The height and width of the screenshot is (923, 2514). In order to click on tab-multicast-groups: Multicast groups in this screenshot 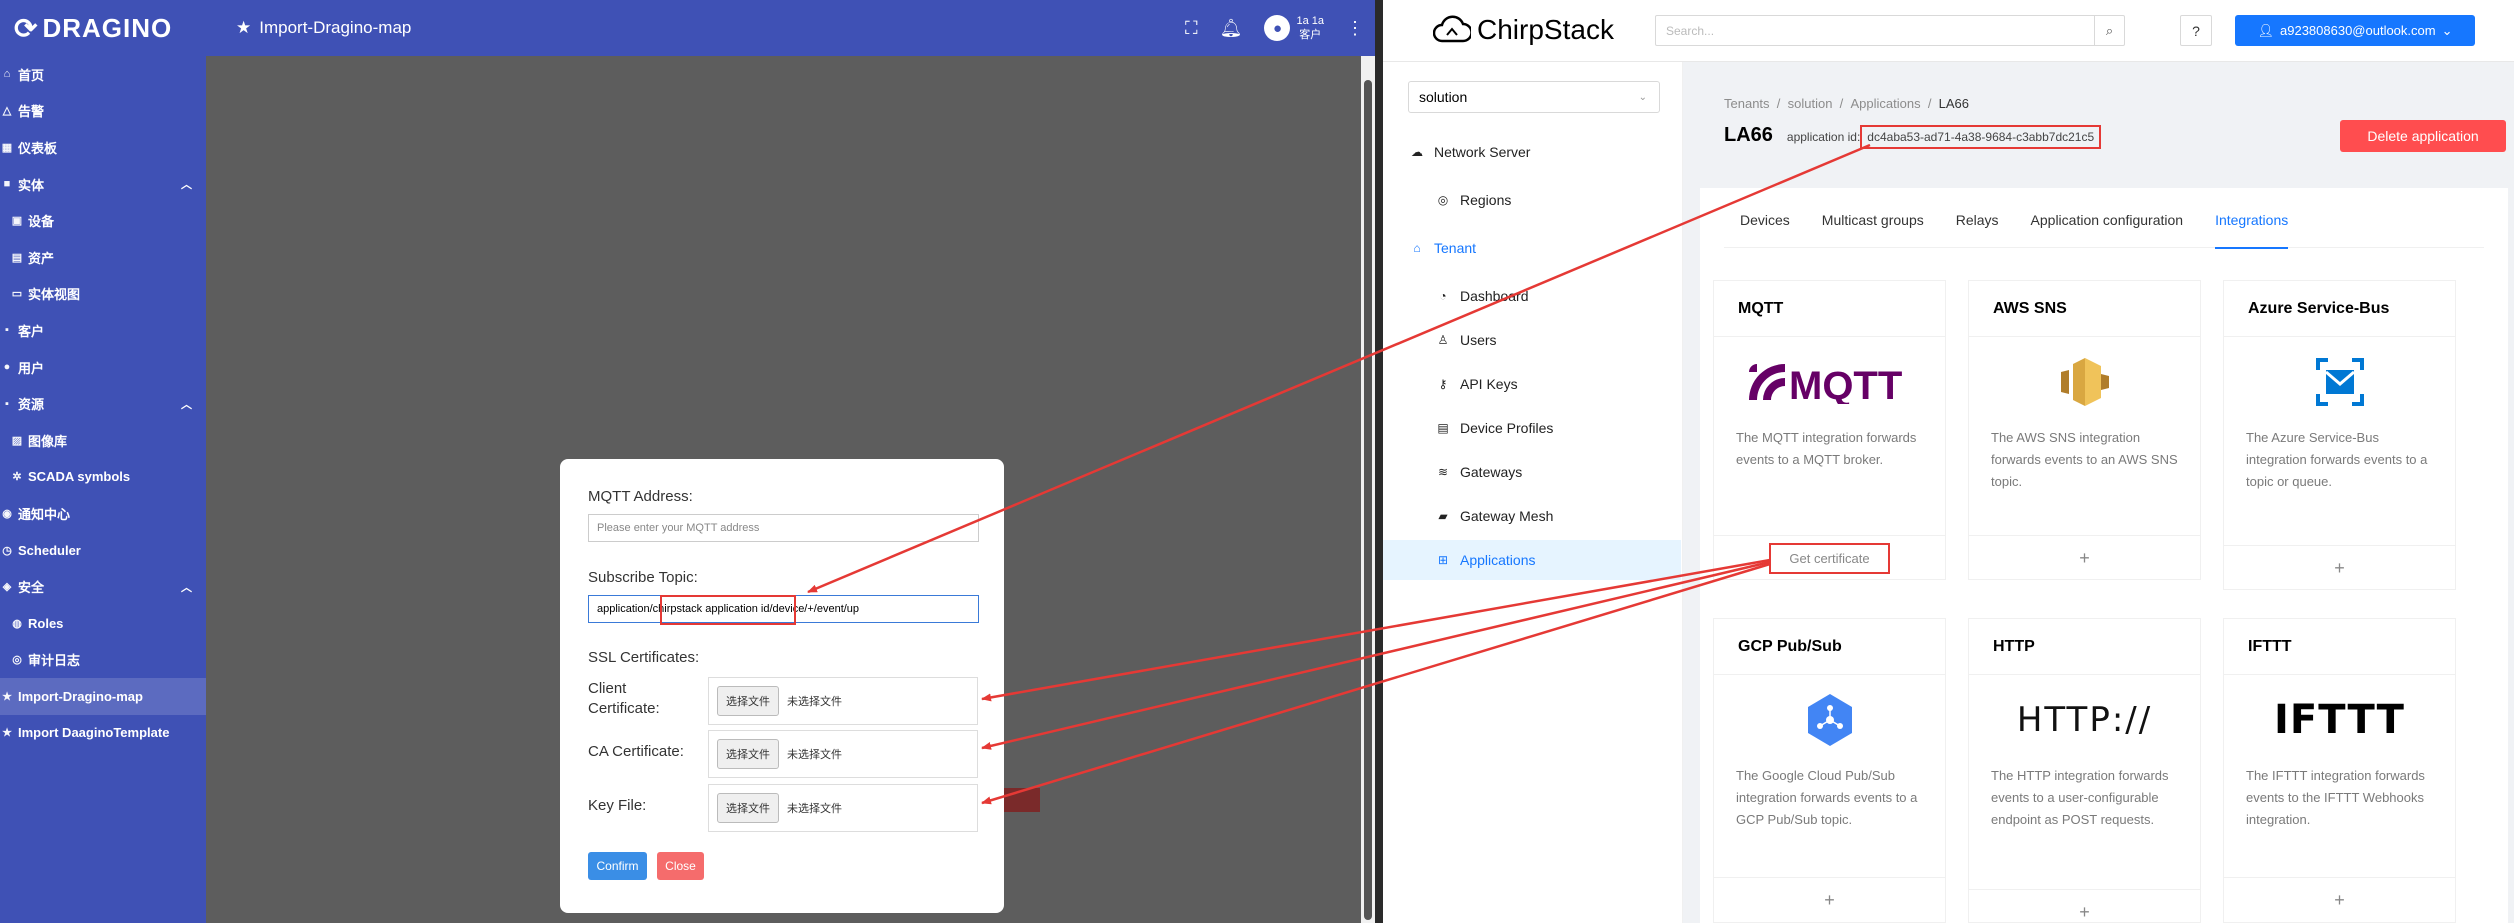, I will do `click(1873, 225)`.